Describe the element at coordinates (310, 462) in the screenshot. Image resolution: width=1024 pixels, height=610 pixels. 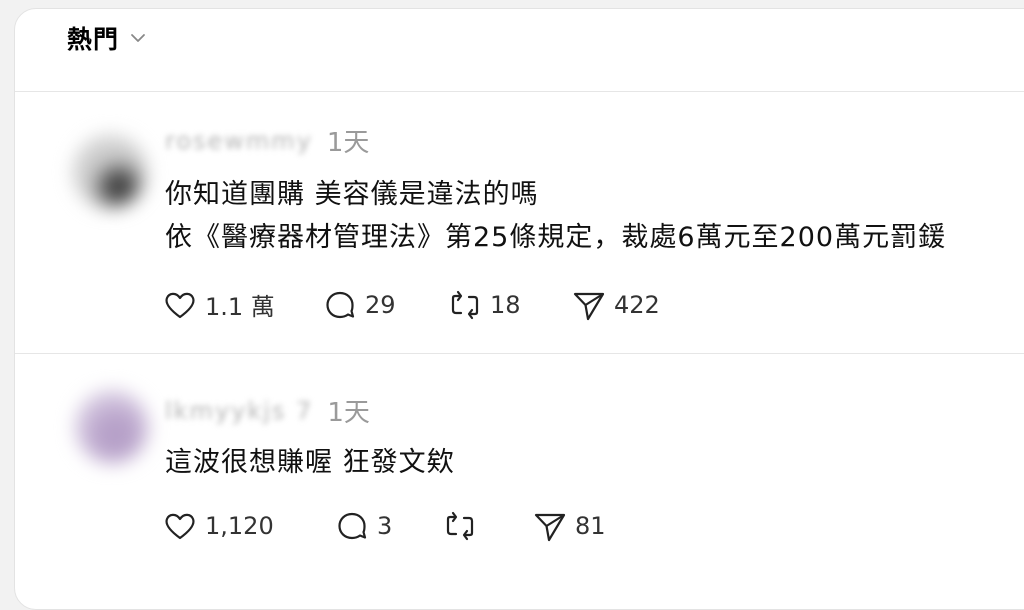
I see `post-text-line: 這波很想賺喔 狂發文欸` at that location.